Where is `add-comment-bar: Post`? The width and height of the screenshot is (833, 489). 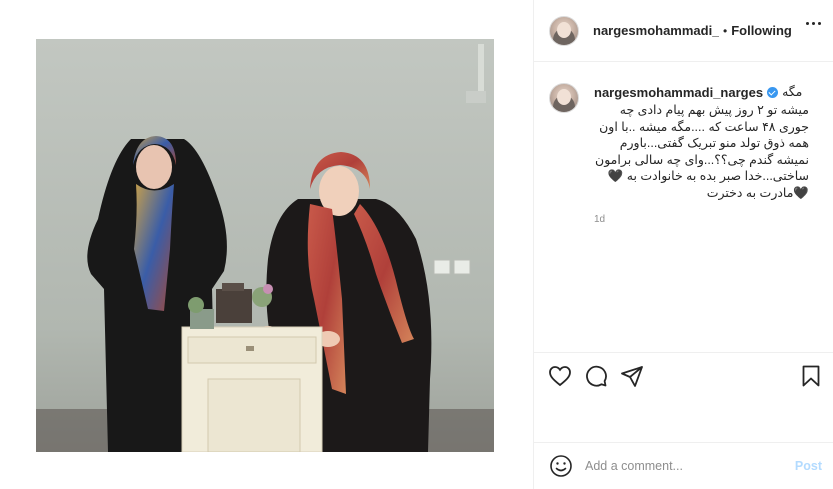
add-comment-bar: Post is located at coordinates (683, 465).